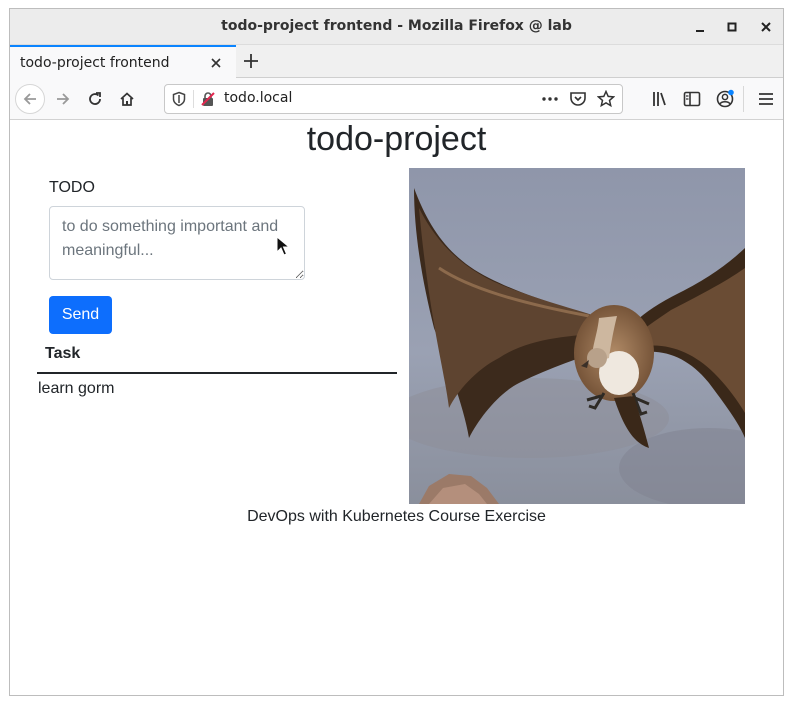 This screenshot has width=794, height=706. What do you see at coordinates (63, 99) in the screenshot?
I see `forward-icon` at bounding box center [63, 99].